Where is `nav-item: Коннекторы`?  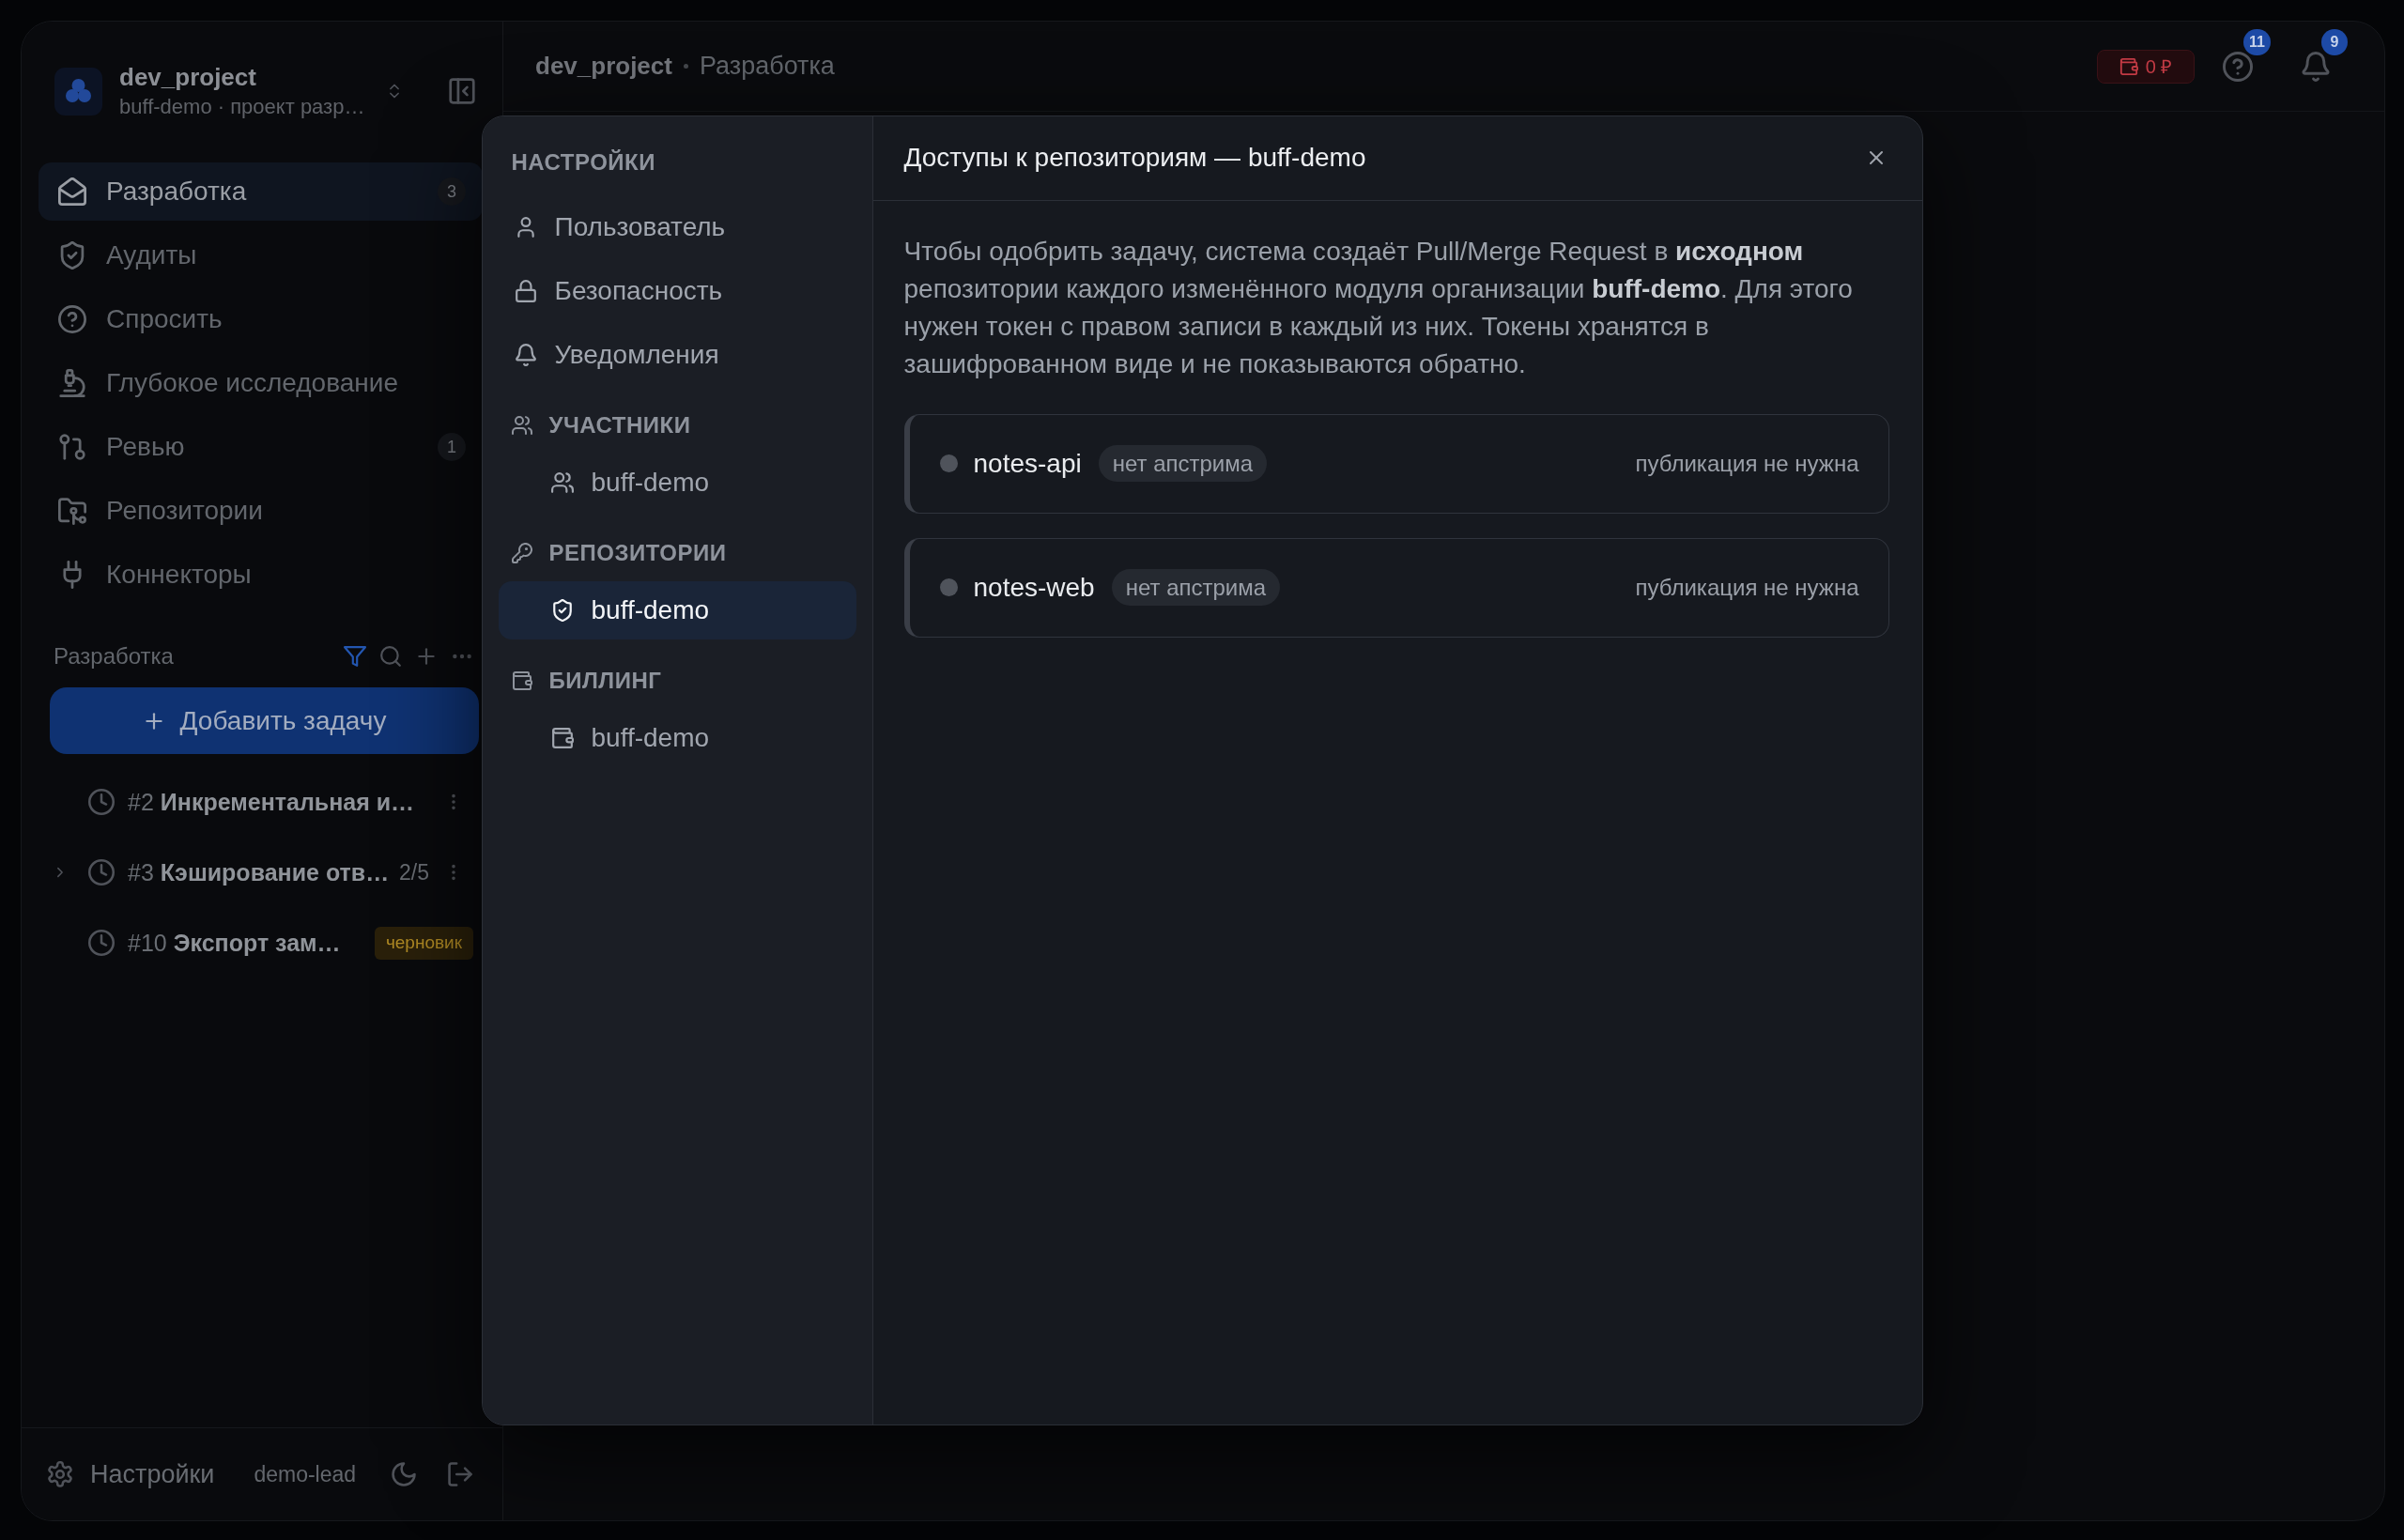
nav-item: Коннекторы is located at coordinates (261, 575).